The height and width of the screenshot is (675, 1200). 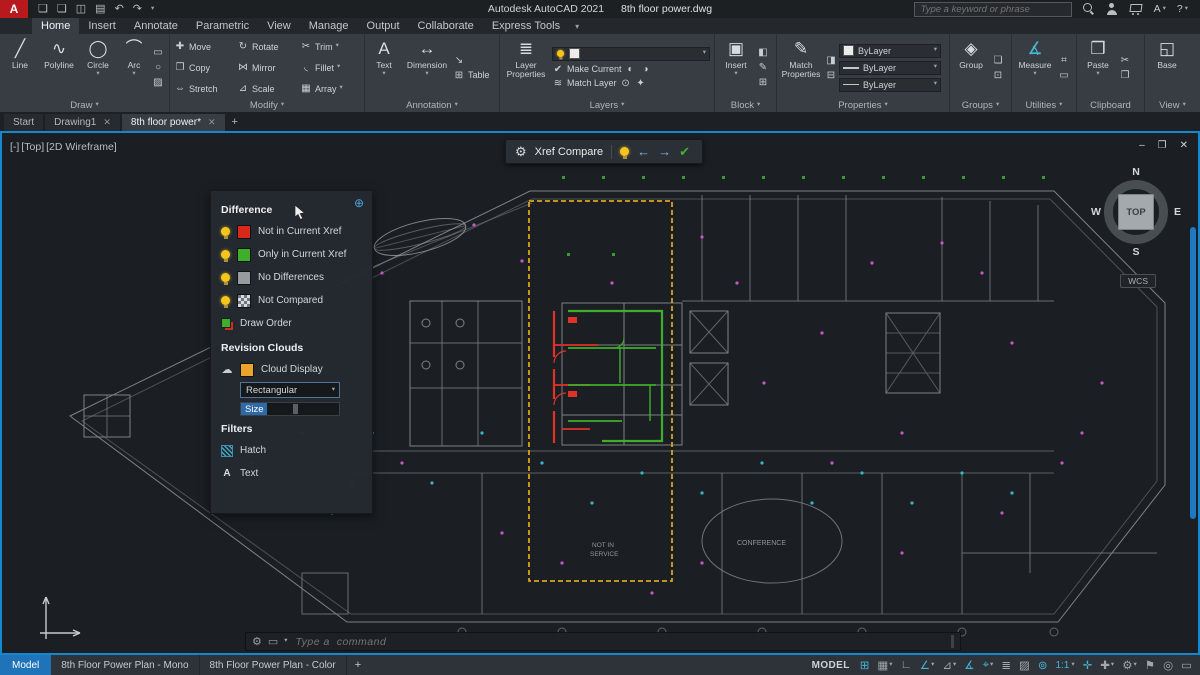 I want to click on tab-home: Home, so click(x=56, y=26).